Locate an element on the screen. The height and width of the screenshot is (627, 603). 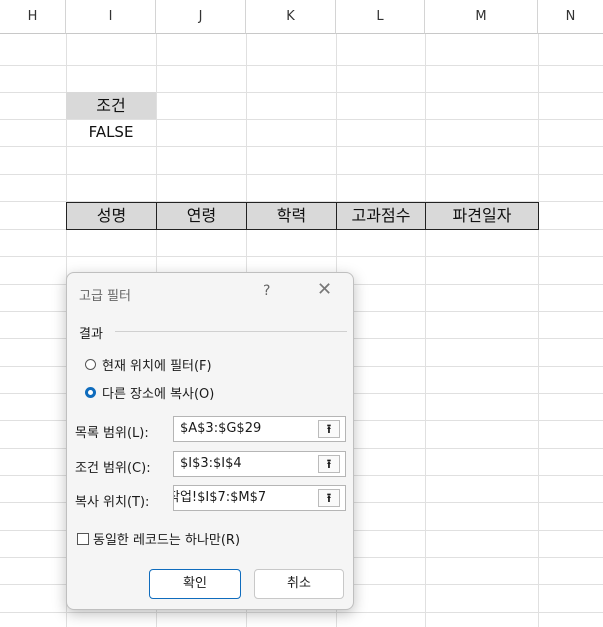
column-header-n: N is located at coordinates (570, 17).